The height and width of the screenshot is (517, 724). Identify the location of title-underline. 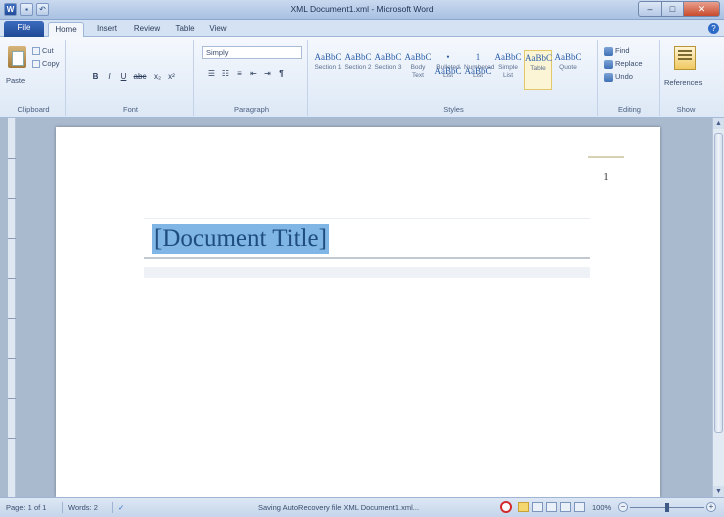
(367, 258).